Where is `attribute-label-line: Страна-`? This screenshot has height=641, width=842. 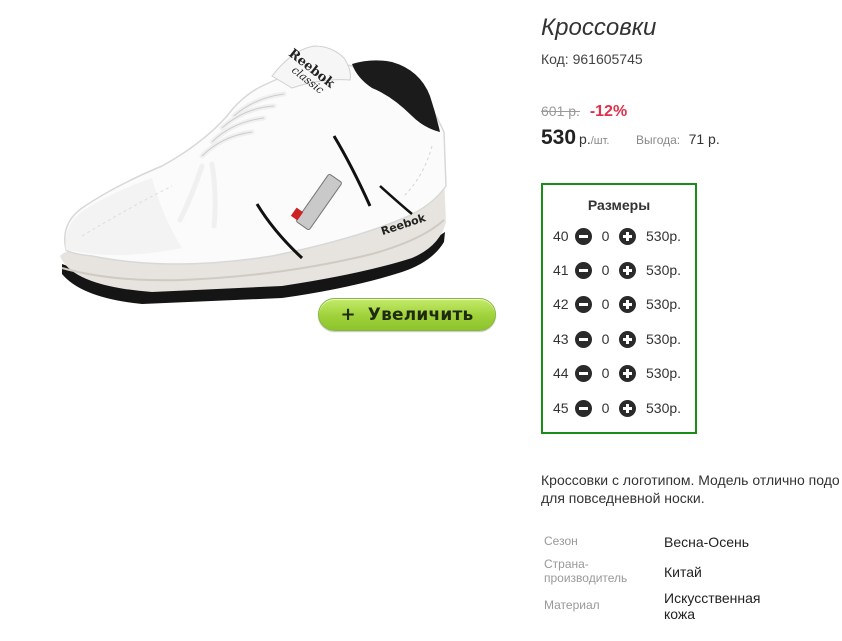 attribute-label-line: Страна- is located at coordinates (566, 564).